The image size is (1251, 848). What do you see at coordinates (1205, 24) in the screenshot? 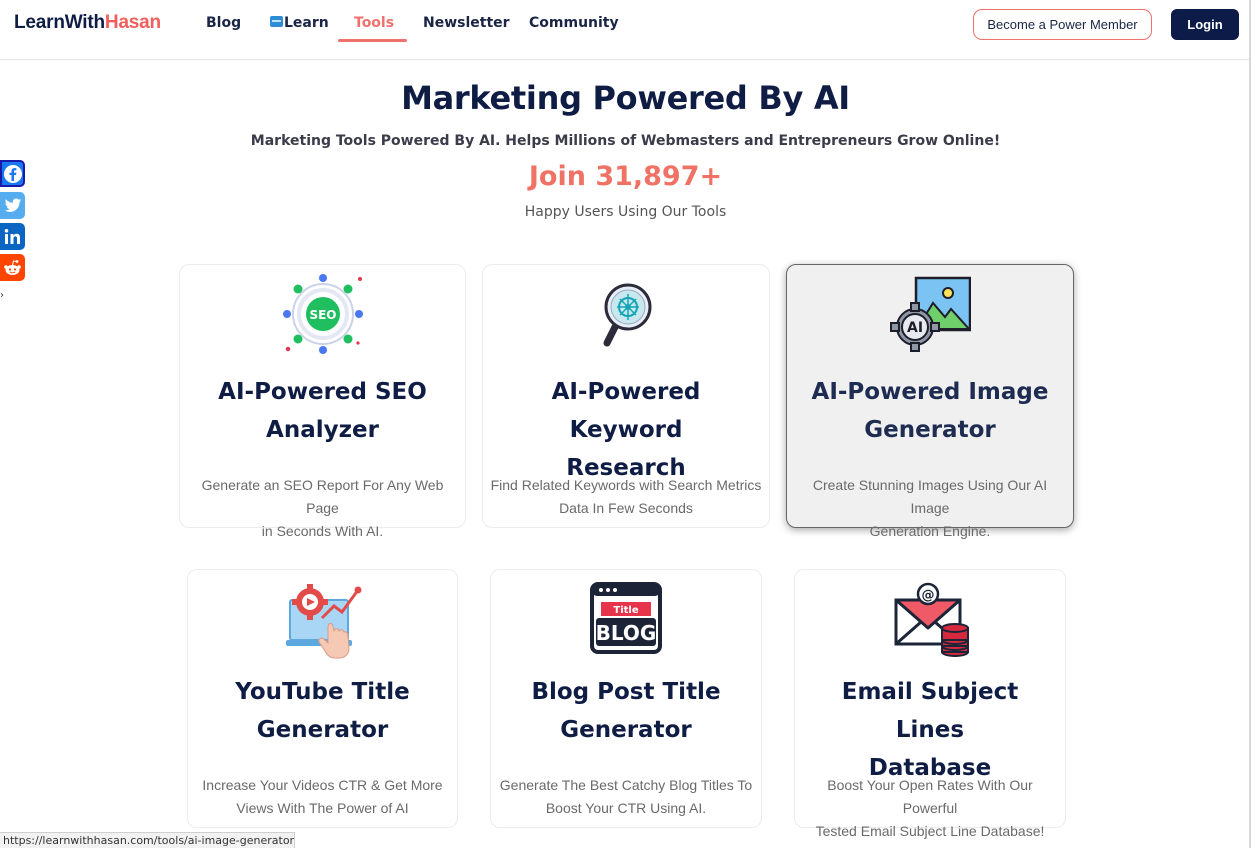
I see `login-button: Login` at bounding box center [1205, 24].